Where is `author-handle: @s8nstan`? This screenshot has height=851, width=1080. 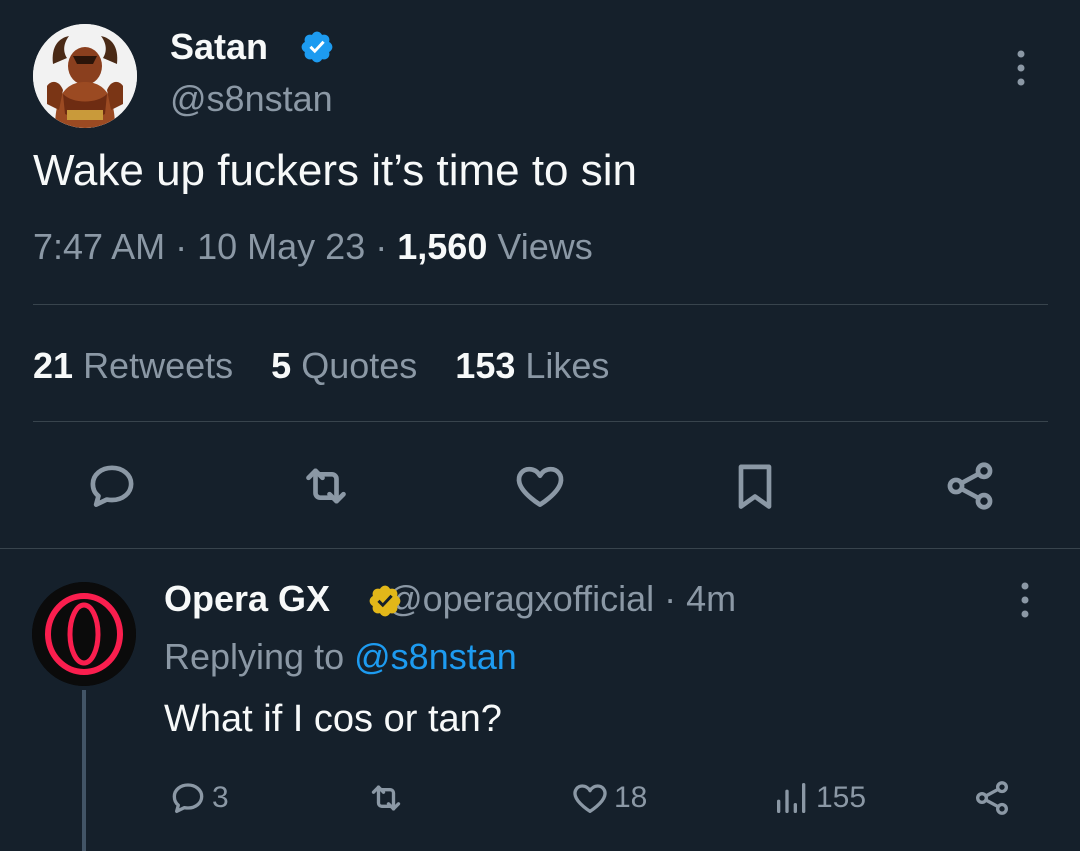 author-handle: @s8nstan is located at coordinates (251, 99).